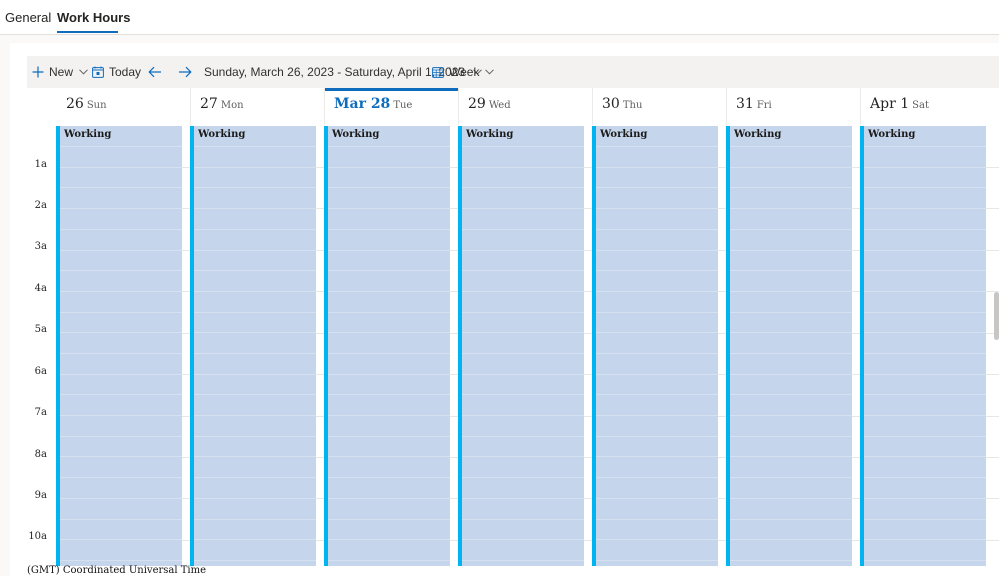  I want to click on view-switcher-button: Week, so click(463, 72).